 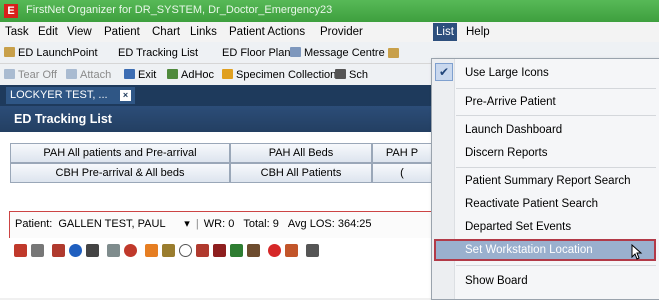 I want to click on tab-pah-partial: PAH P, so click(x=402, y=153).